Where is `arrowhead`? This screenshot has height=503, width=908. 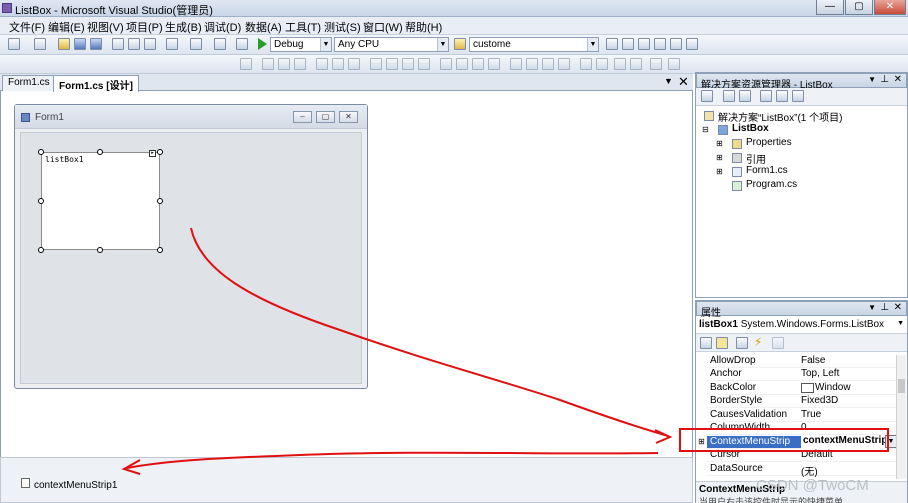 arrowhead is located at coordinates (663, 436).